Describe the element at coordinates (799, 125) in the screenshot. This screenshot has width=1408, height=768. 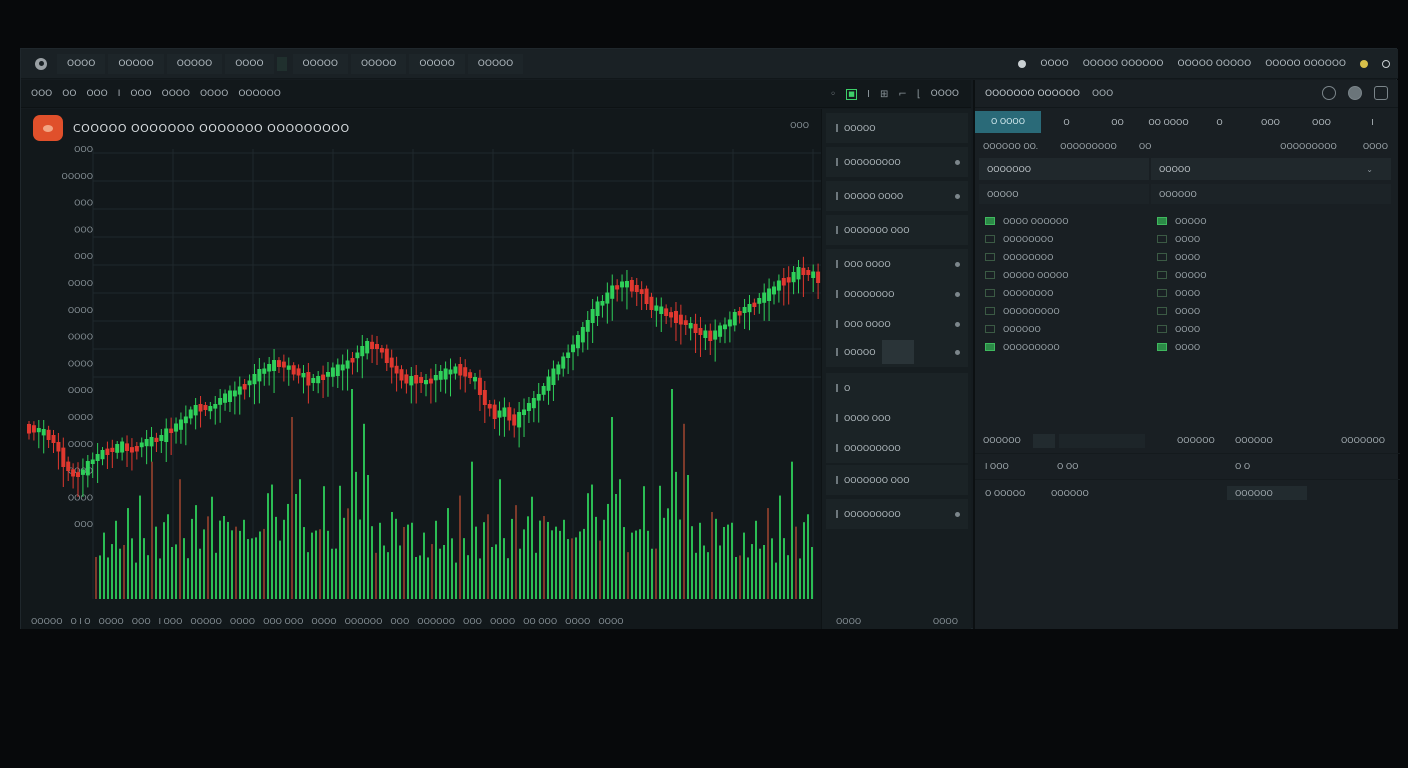
I see `chart-corner-label: OOO` at that location.